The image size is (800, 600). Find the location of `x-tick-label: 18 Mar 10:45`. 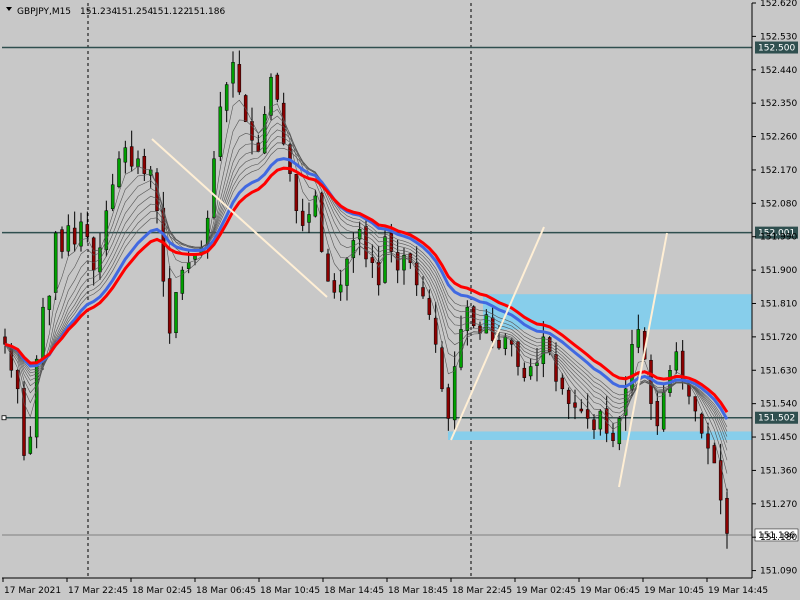

x-tick-label: 18 Mar 10:45 is located at coordinates (290, 591).